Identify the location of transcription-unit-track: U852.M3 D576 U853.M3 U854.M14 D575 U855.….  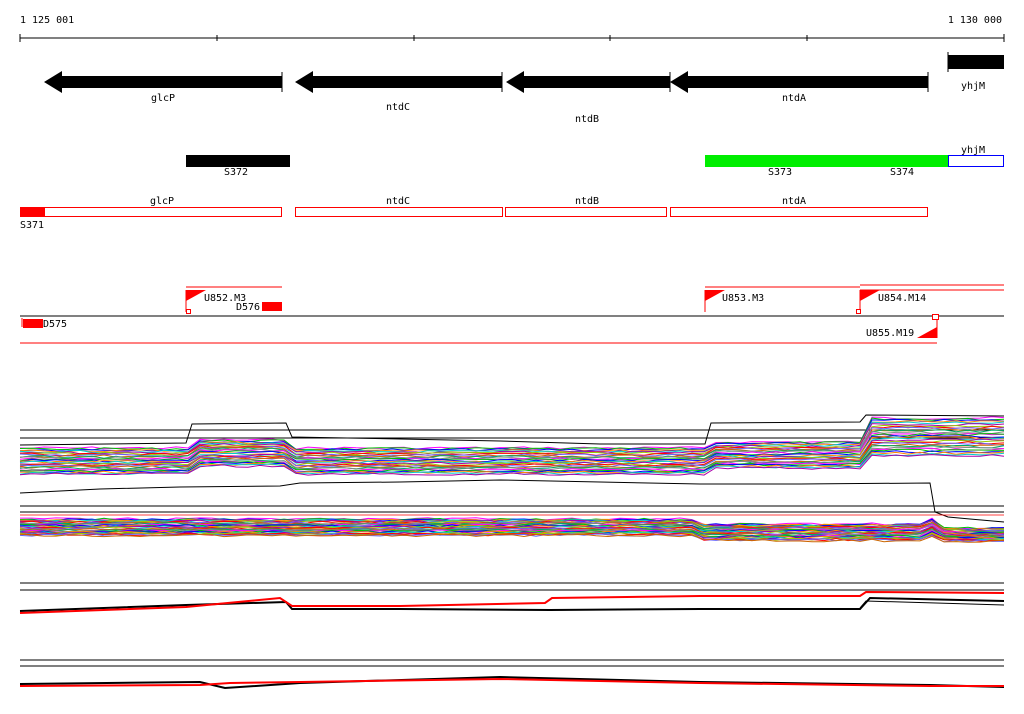
(512, 314).